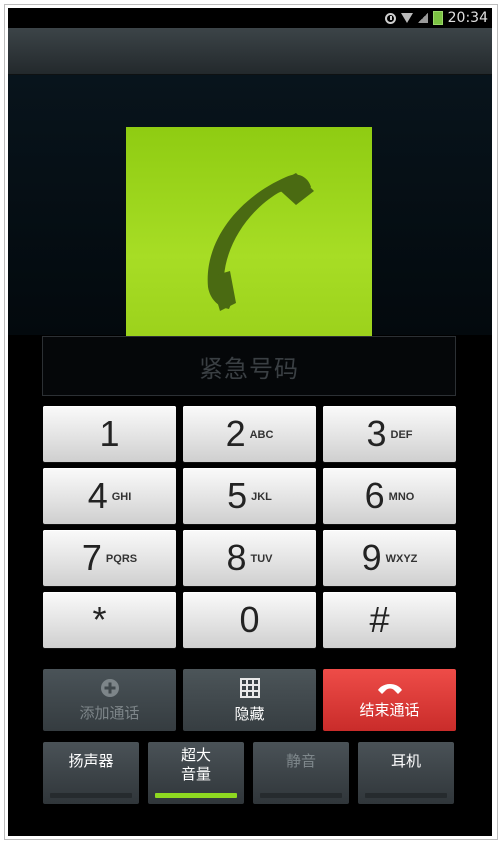  What do you see at coordinates (109, 496) in the screenshot?
I see `dial-key-4: 4 GHI` at bounding box center [109, 496].